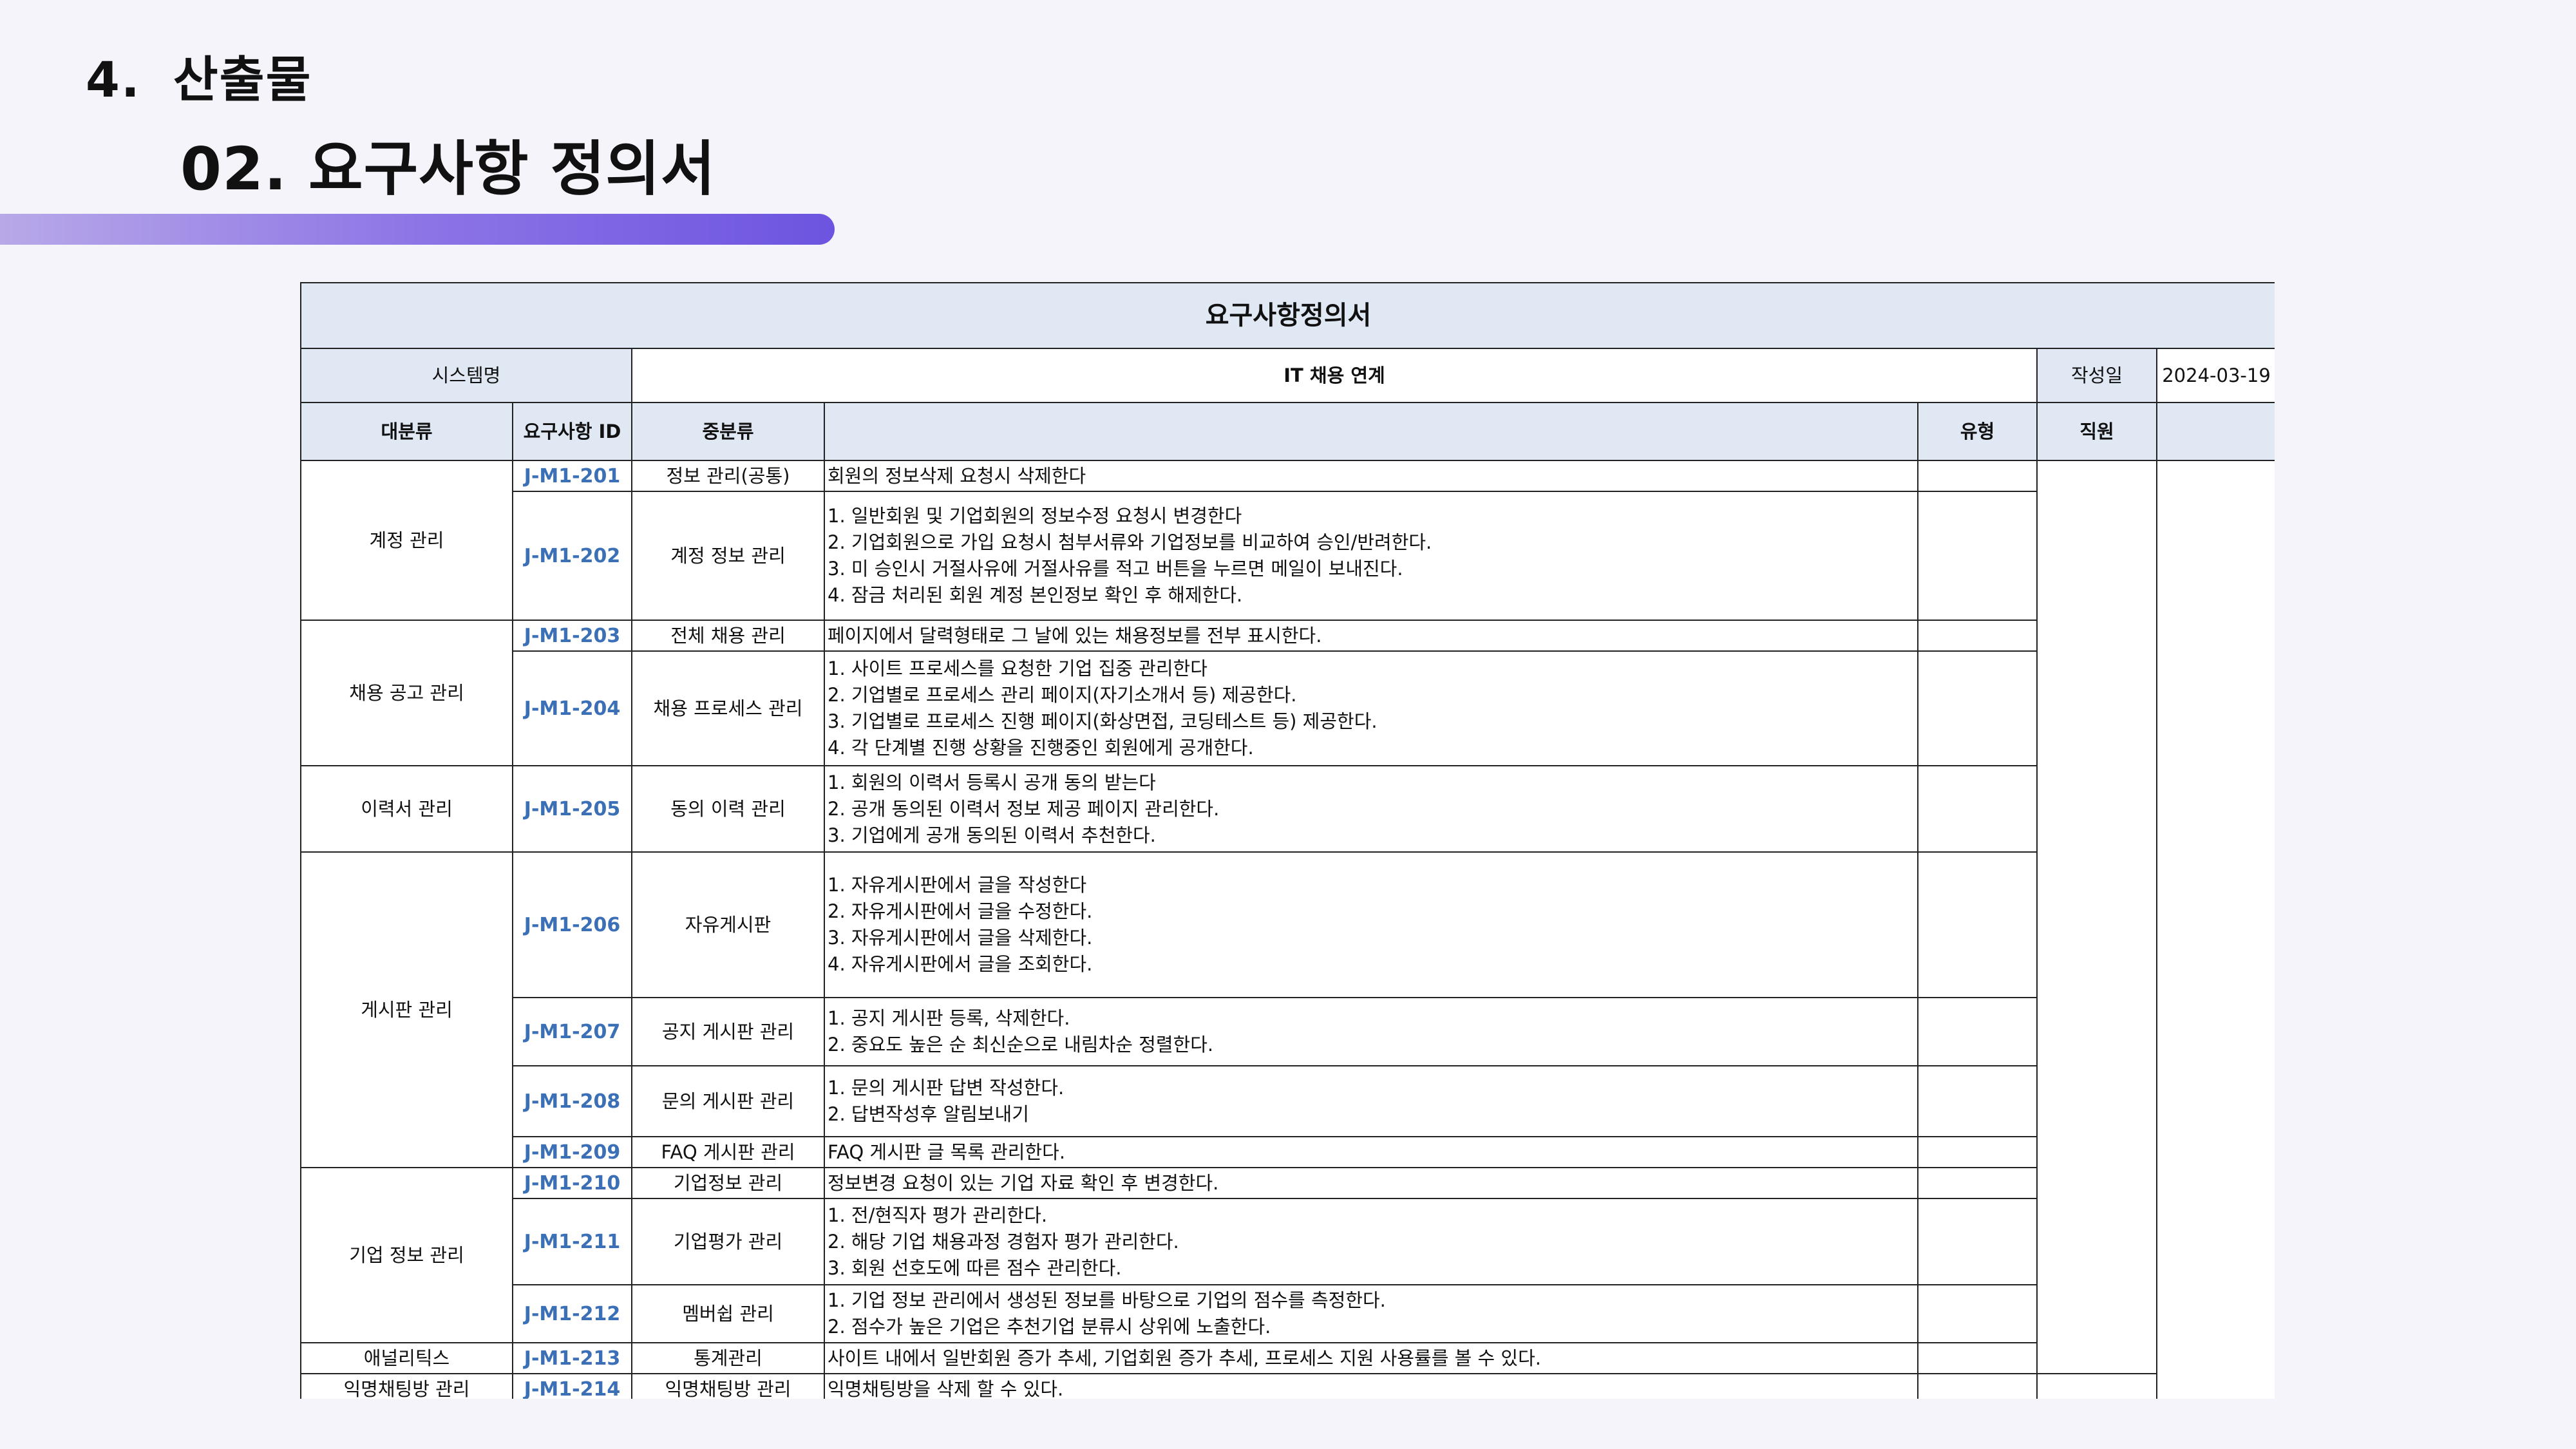 The width and height of the screenshot is (2576, 1449). What do you see at coordinates (1335, 375) in the screenshot?
I see `system-name-value: IT 채용 연계` at bounding box center [1335, 375].